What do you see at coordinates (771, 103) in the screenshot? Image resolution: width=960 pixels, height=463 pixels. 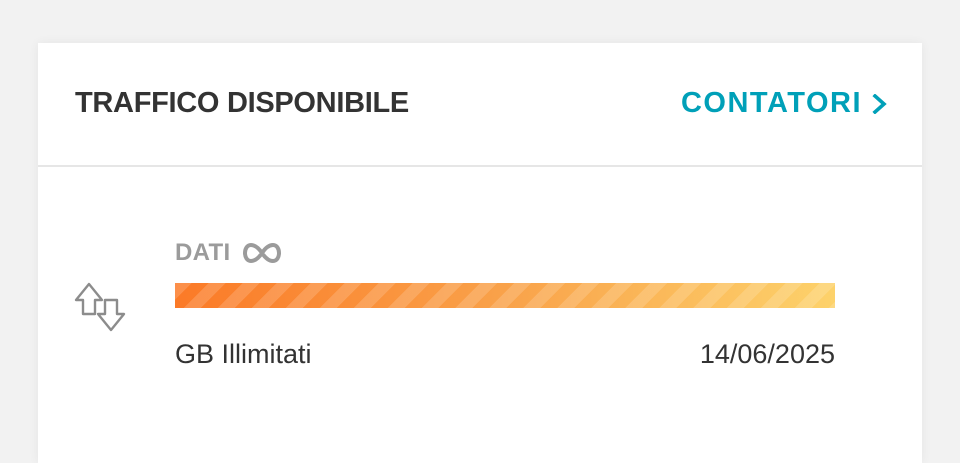 I see `counters-link-label: CONTATORI` at bounding box center [771, 103].